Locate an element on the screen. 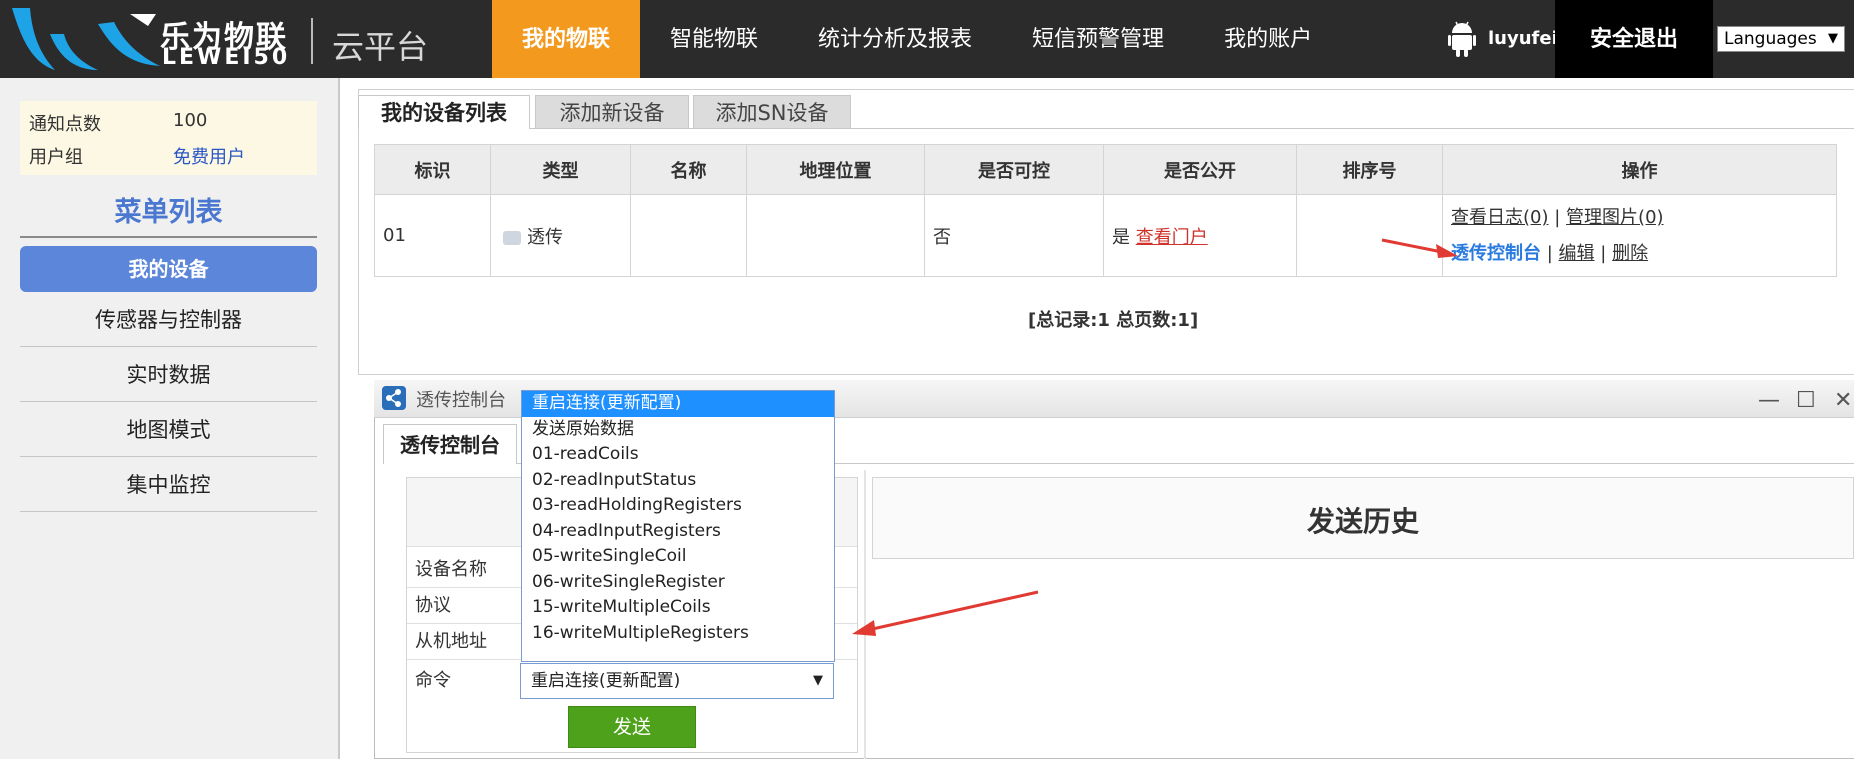  cell-actions: 查看日志(0) | 管理图片(0) 透传控制台 | 编辑 | 删除 is located at coordinates (1639, 235).